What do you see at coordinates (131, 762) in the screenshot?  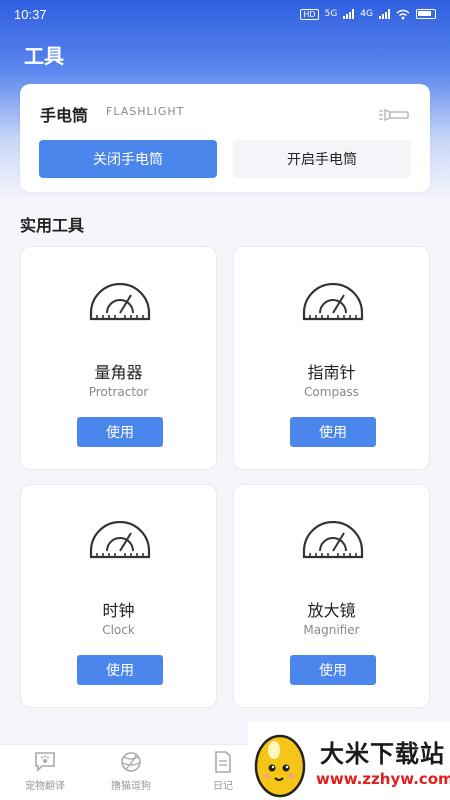 I see `yarn-ball-icon` at bounding box center [131, 762].